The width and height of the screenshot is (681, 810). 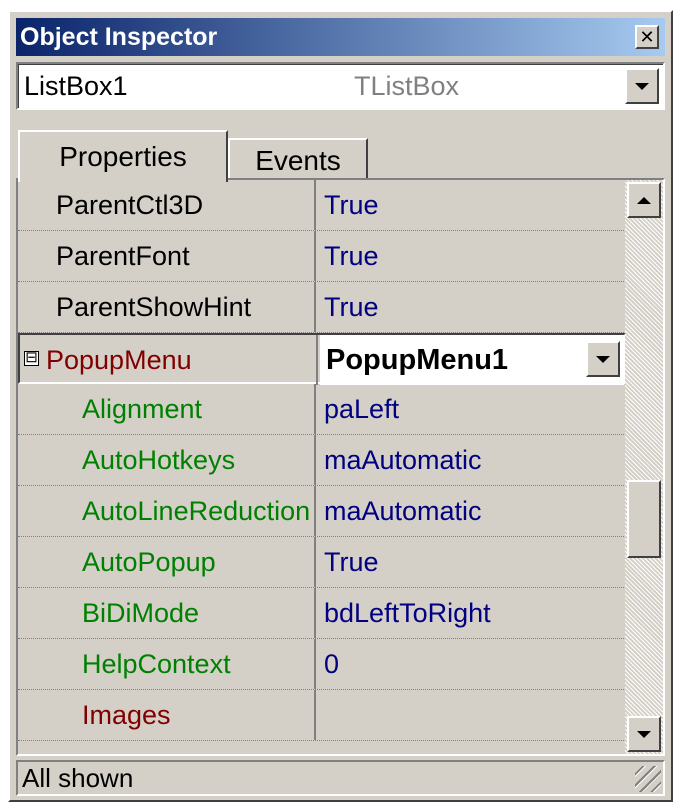 I want to click on close-icon: ✕, so click(x=647, y=37).